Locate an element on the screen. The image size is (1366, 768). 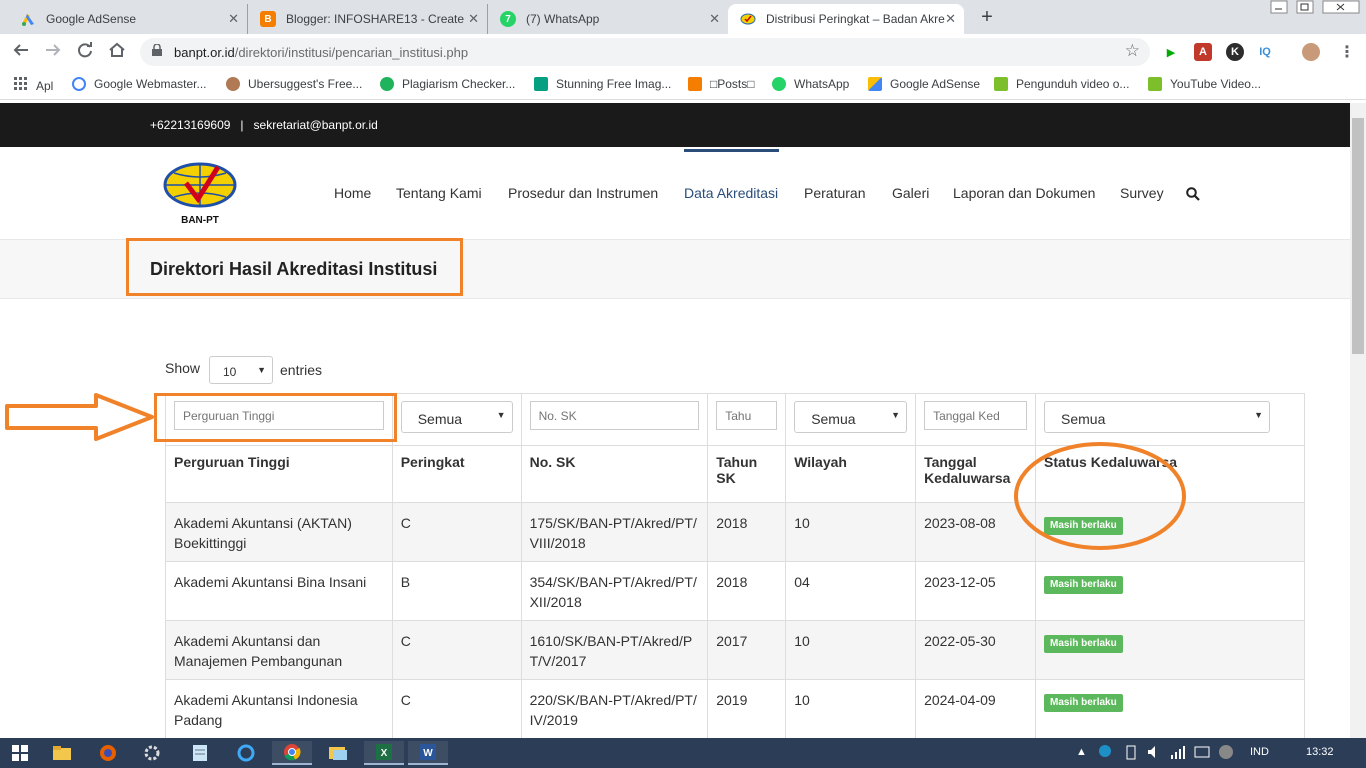
column-header: Peringkat is located at coordinates (456, 474).